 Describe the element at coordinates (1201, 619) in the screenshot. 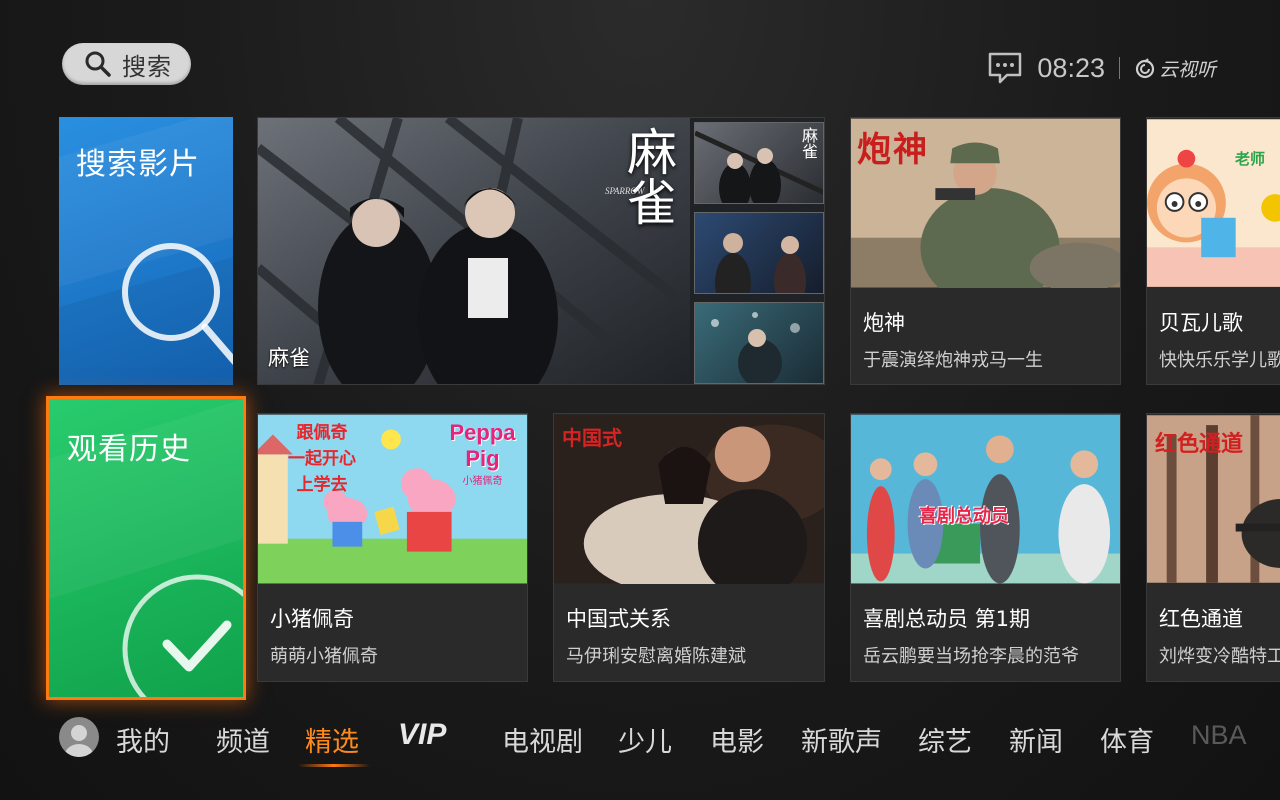

I see `card-title: 红色通道` at that location.